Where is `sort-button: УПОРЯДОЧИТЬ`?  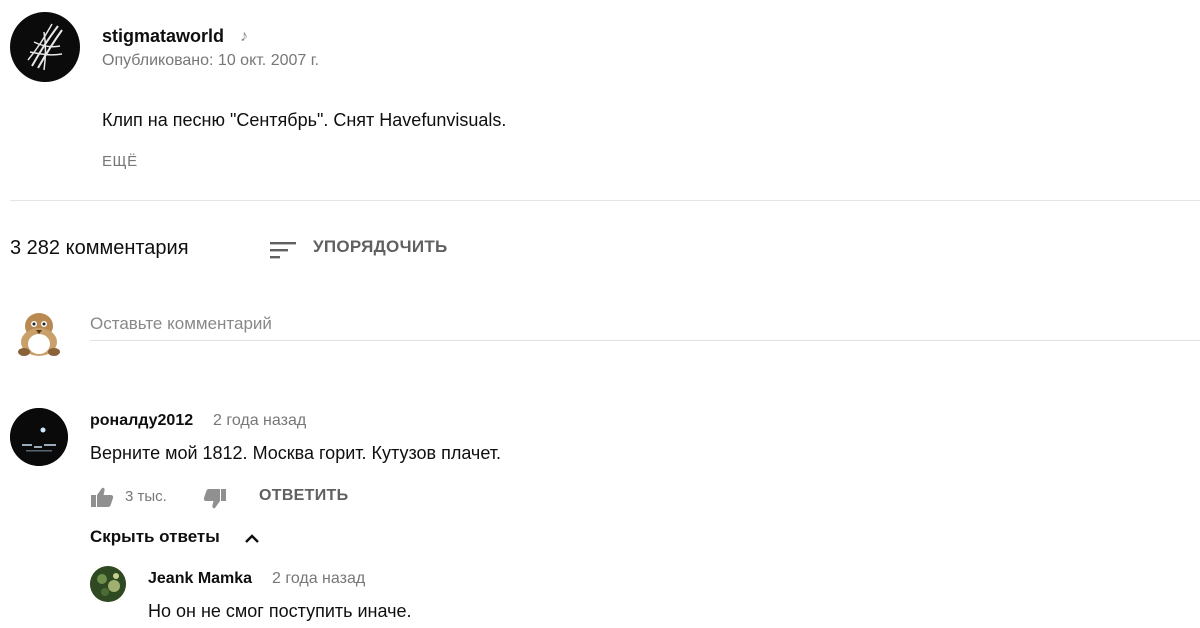 sort-button: УПОРЯДОЧИТЬ is located at coordinates (380, 247).